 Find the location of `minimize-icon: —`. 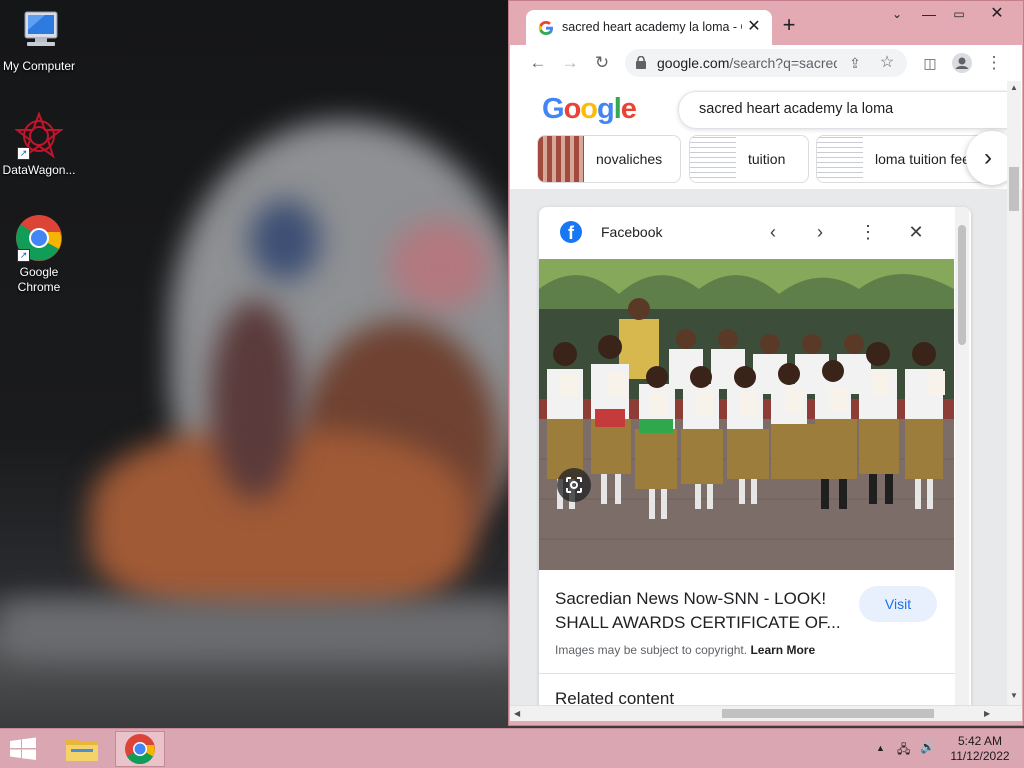

minimize-icon: — is located at coordinates (929, 14).